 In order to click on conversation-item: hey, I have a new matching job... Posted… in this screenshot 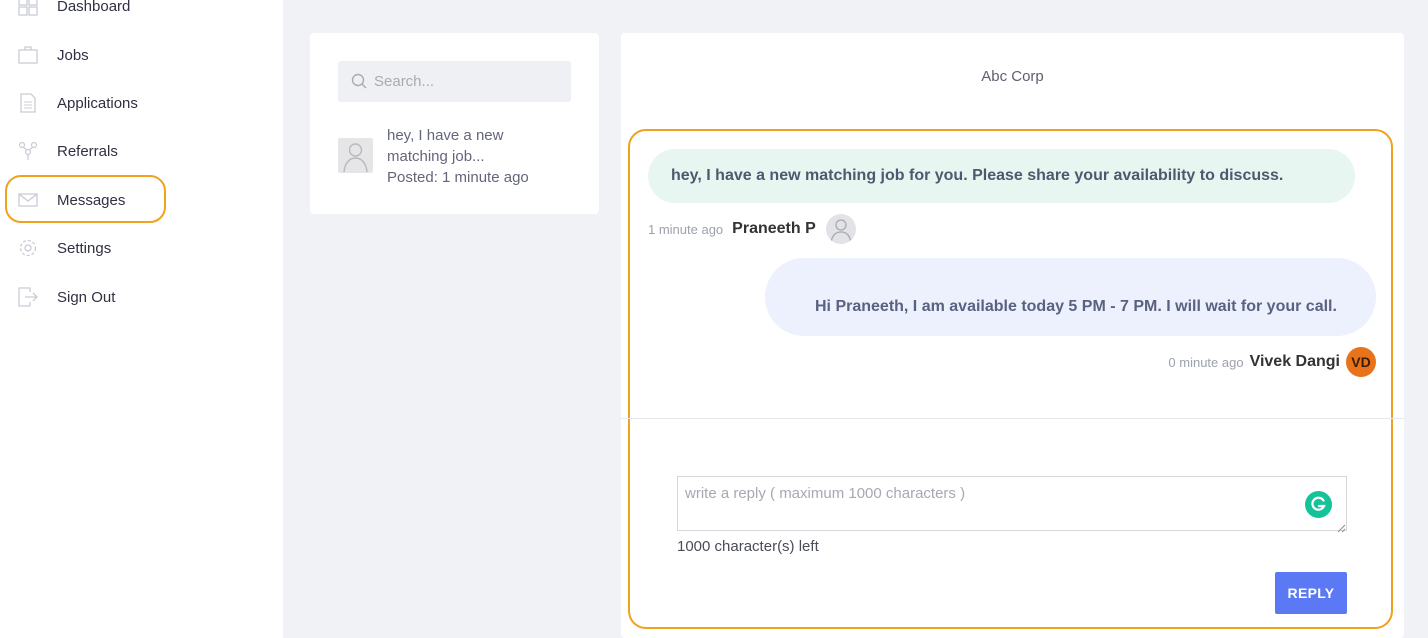, I will do `click(458, 156)`.